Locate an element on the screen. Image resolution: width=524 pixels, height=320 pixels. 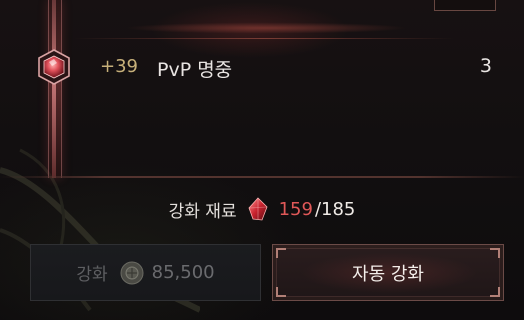
coin-icon is located at coordinates (132, 272).